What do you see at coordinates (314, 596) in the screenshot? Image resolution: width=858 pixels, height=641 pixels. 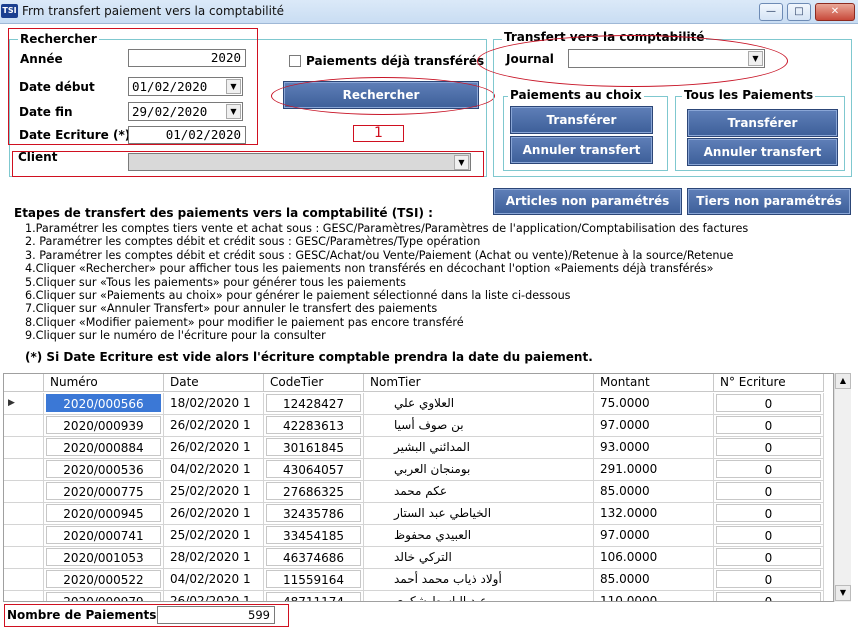 I see `cell-codetier: 48711174` at bounding box center [314, 596].